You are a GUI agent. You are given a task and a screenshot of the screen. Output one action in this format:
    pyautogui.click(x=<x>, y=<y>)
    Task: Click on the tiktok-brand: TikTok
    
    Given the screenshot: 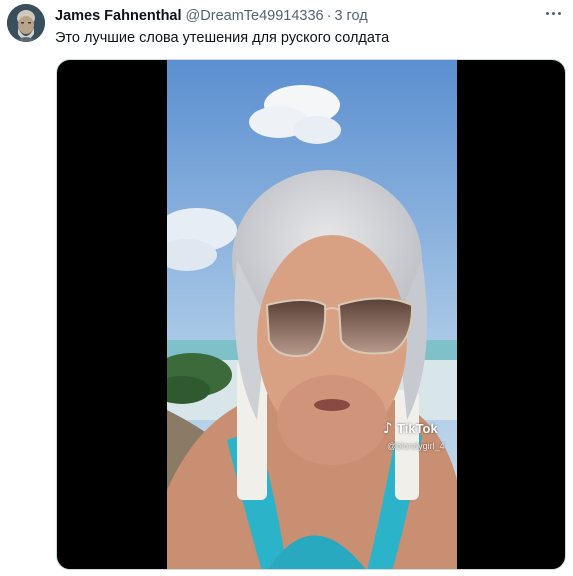 What is the action you would take?
    pyautogui.click(x=417, y=428)
    